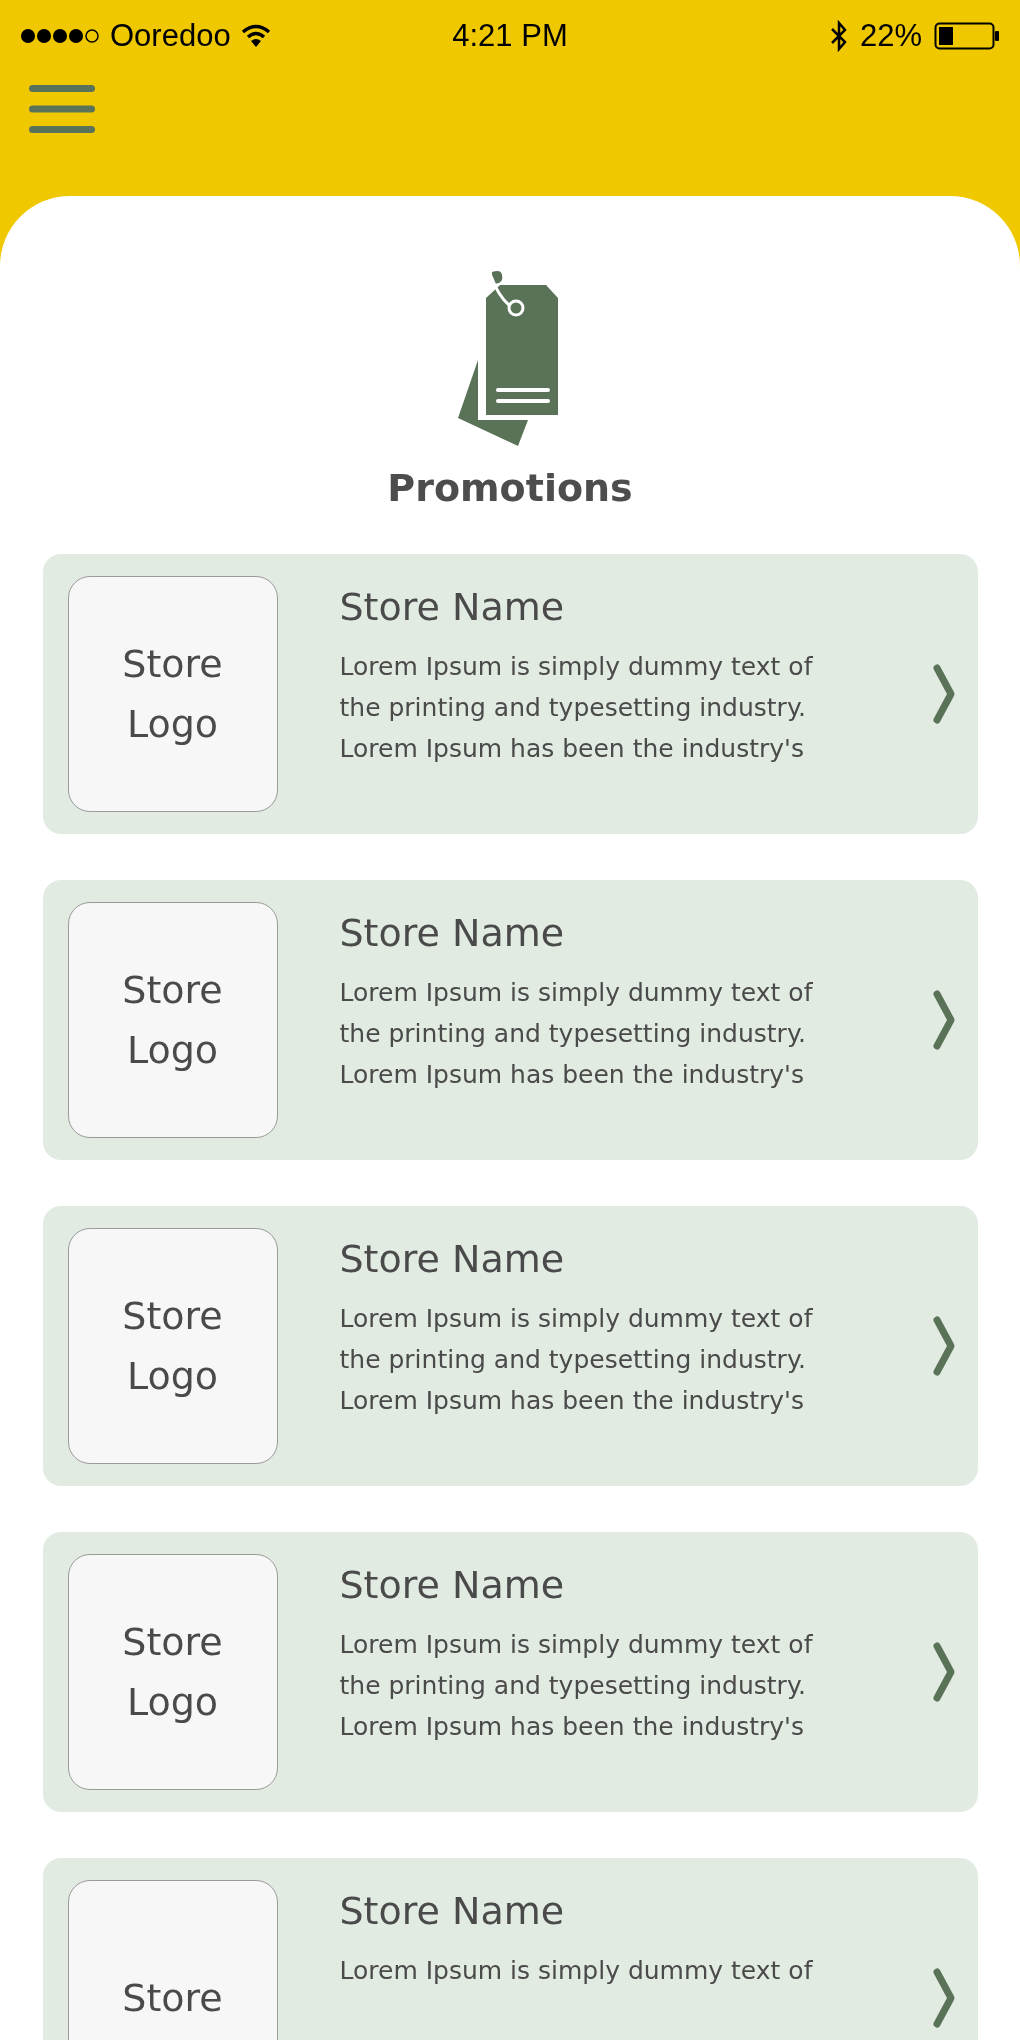  Describe the element at coordinates (576, 1971) in the screenshot. I see `store-description: Lorem Ipsum is simply dummy text of` at that location.